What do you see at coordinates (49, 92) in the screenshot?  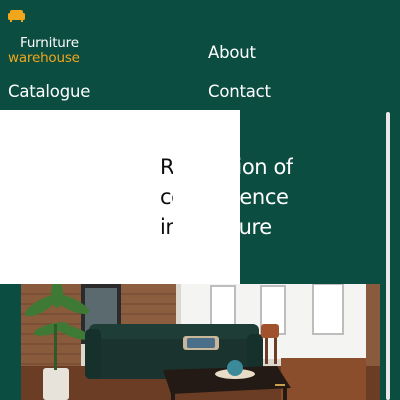 I see `nav-link-catalogue: Catalogue` at bounding box center [49, 92].